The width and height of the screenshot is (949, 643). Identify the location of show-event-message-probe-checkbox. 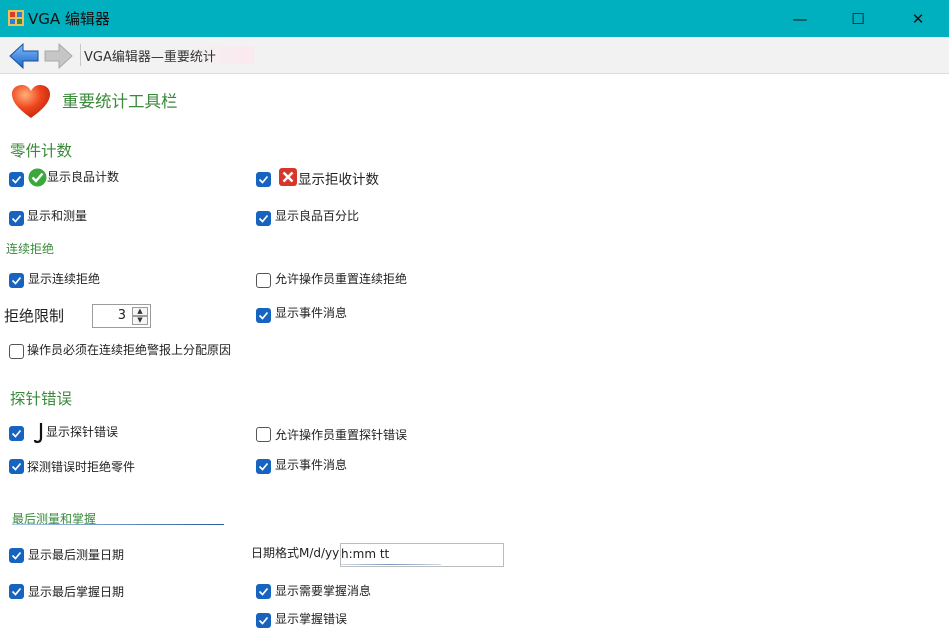
(263, 466).